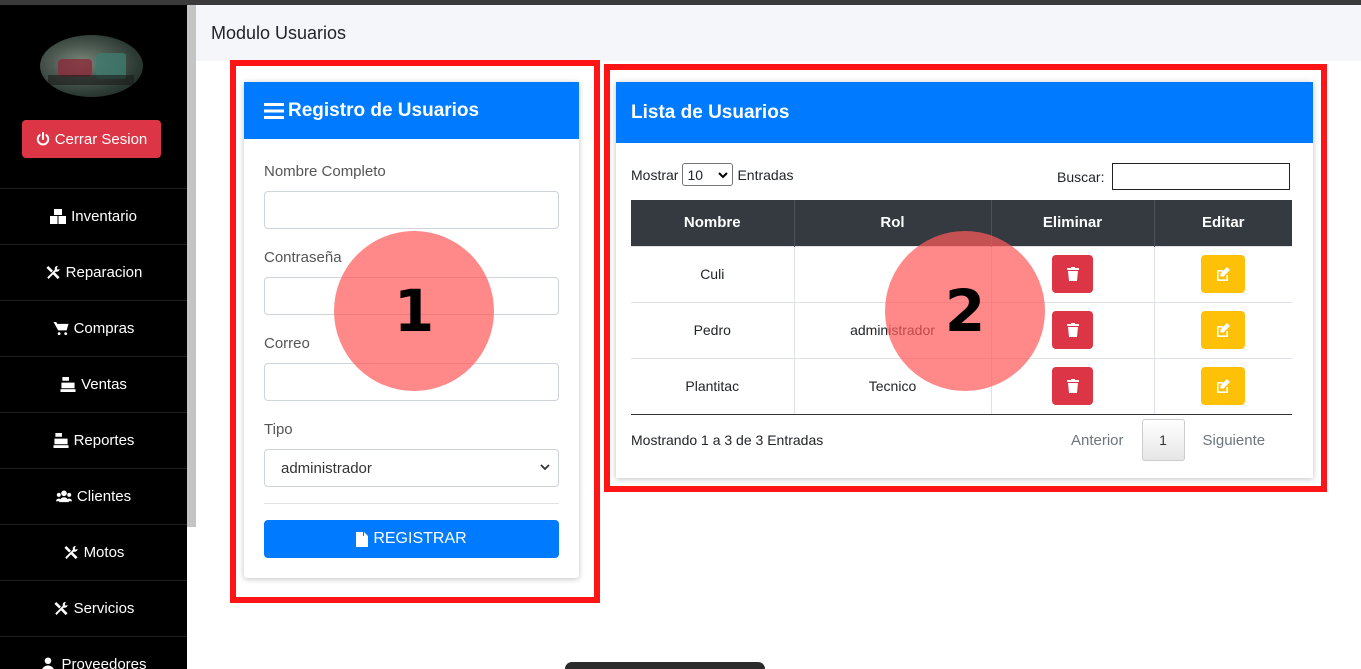 The image size is (1361, 669). Describe the element at coordinates (91, 66) in the screenshot. I see `avatar` at that location.